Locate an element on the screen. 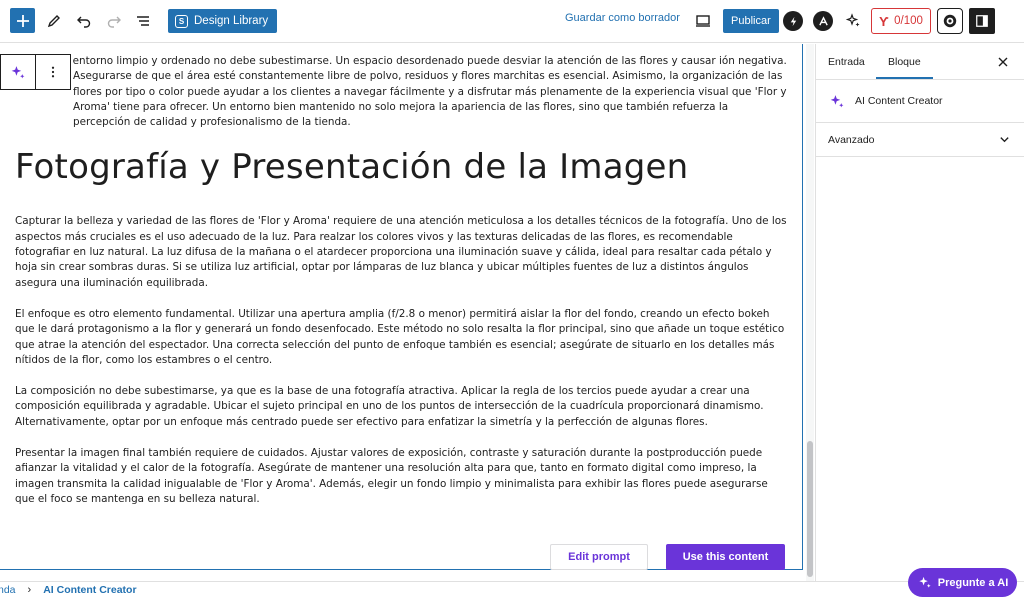 This screenshot has height=598, width=1024. block-breadcrumb: nda › AI Content Creator is located at coordinates (512, 589).